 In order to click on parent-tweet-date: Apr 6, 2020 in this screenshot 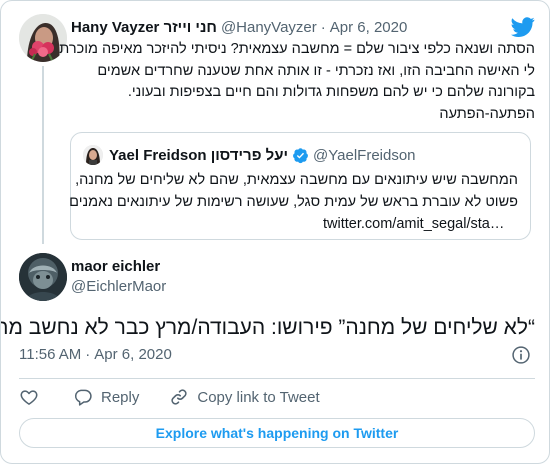, I will do `click(369, 27)`.